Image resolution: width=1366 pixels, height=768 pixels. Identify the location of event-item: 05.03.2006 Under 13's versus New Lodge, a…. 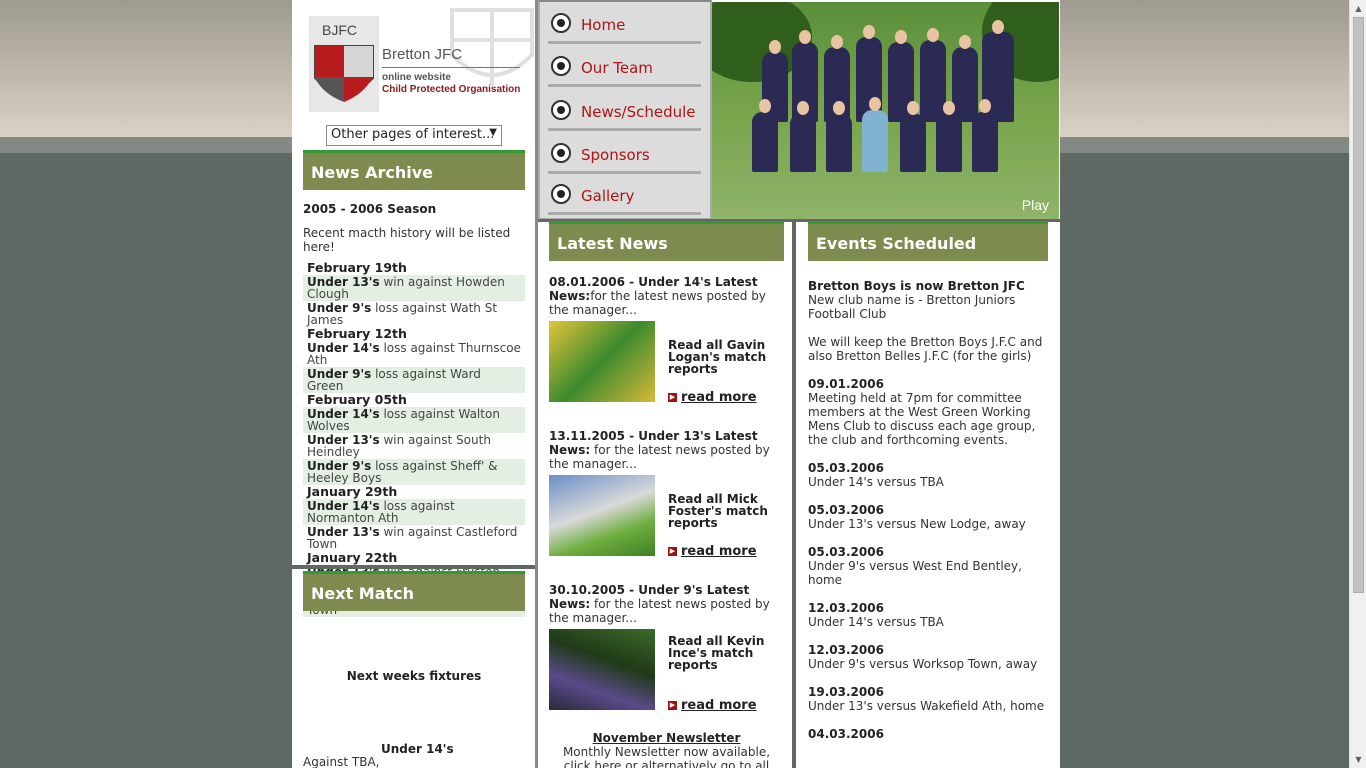
(930, 517).